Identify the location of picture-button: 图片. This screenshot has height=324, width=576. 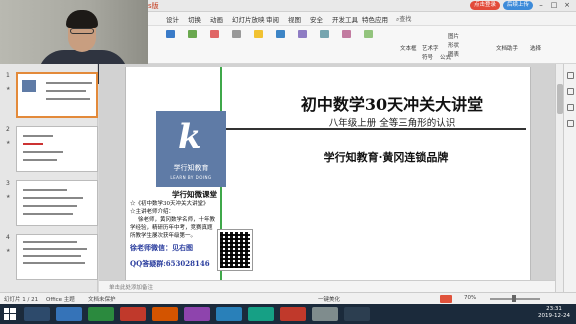
(453, 36).